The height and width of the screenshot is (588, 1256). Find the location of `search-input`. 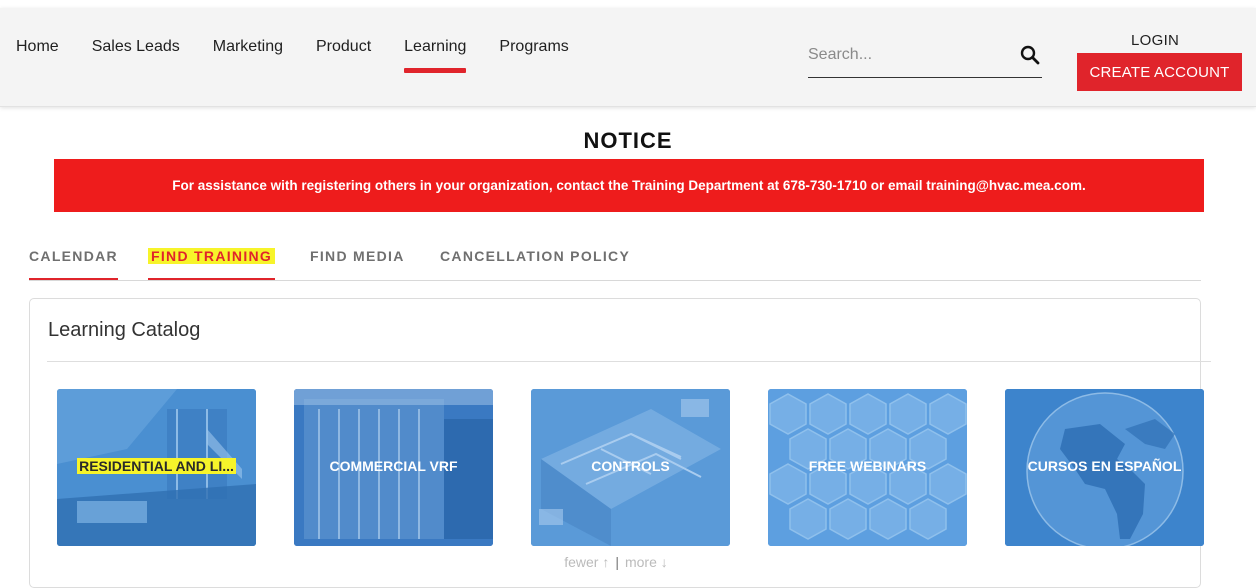

search-input is located at coordinates (906, 55).